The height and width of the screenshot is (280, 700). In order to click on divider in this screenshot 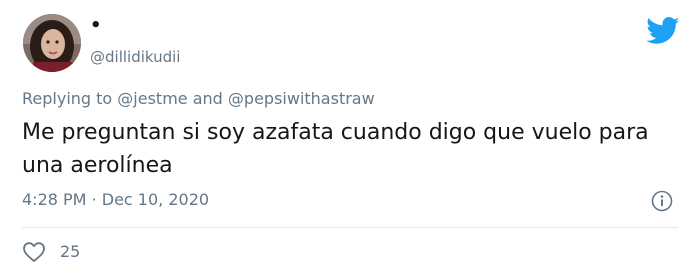, I will do `click(350, 227)`.